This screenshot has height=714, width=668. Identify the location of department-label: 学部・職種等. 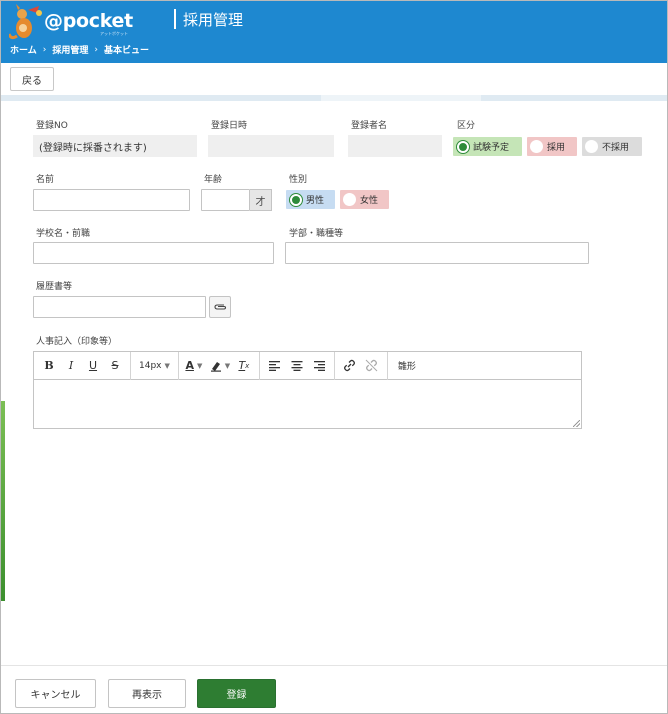
(316, 234).